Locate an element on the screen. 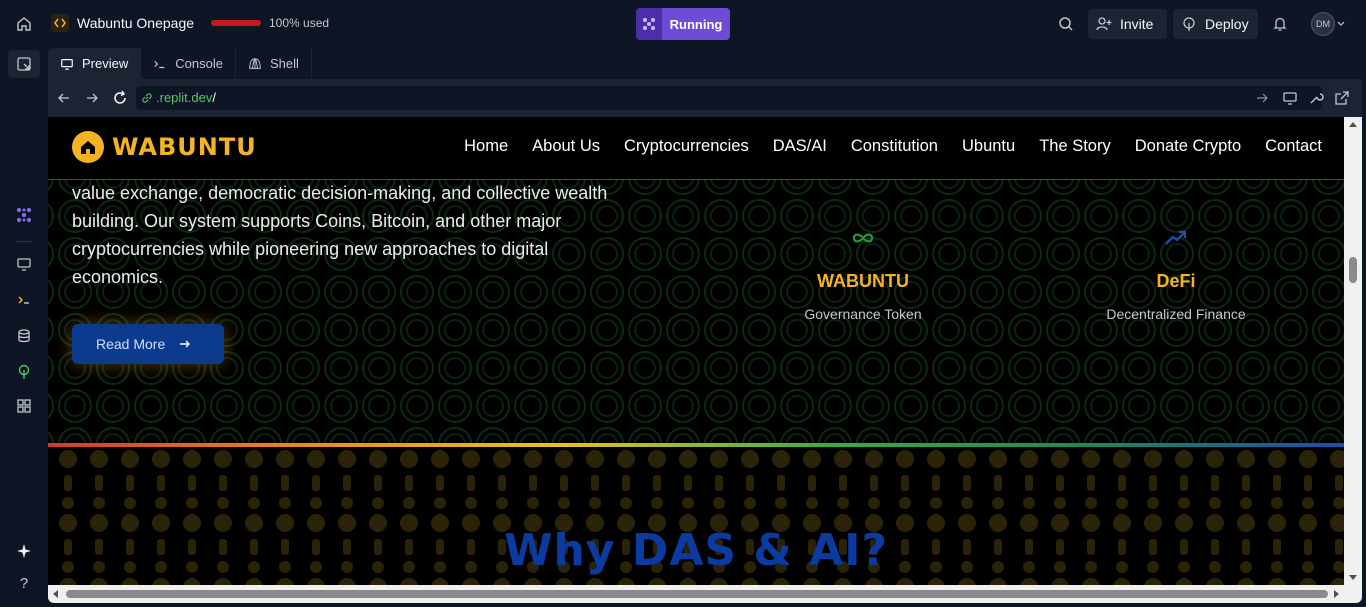 This screenshot has height=607, width=1366. left-rail: ? is located at coordinates (24, 327).